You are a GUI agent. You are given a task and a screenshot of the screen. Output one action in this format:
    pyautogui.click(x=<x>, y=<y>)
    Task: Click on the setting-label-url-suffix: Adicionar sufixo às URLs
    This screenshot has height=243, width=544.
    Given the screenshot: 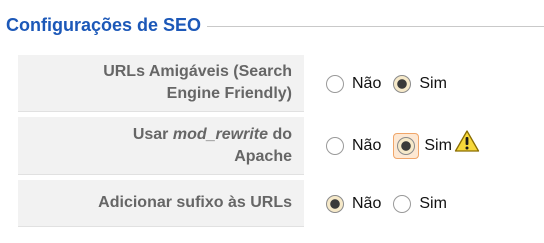 What is the action you would take?
    pyautogui.click(x=161, y=203)
    